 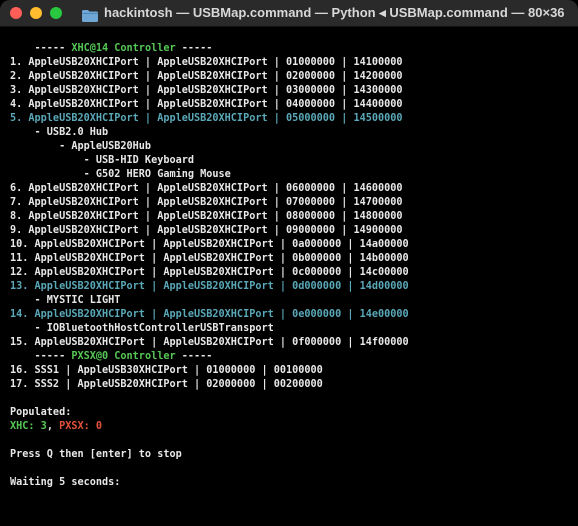 What do you see at coordinates (81, 146) in the screenshot?
I see `terminal-text: - AppleUSB20Hub` at bounding box center [81, 146].